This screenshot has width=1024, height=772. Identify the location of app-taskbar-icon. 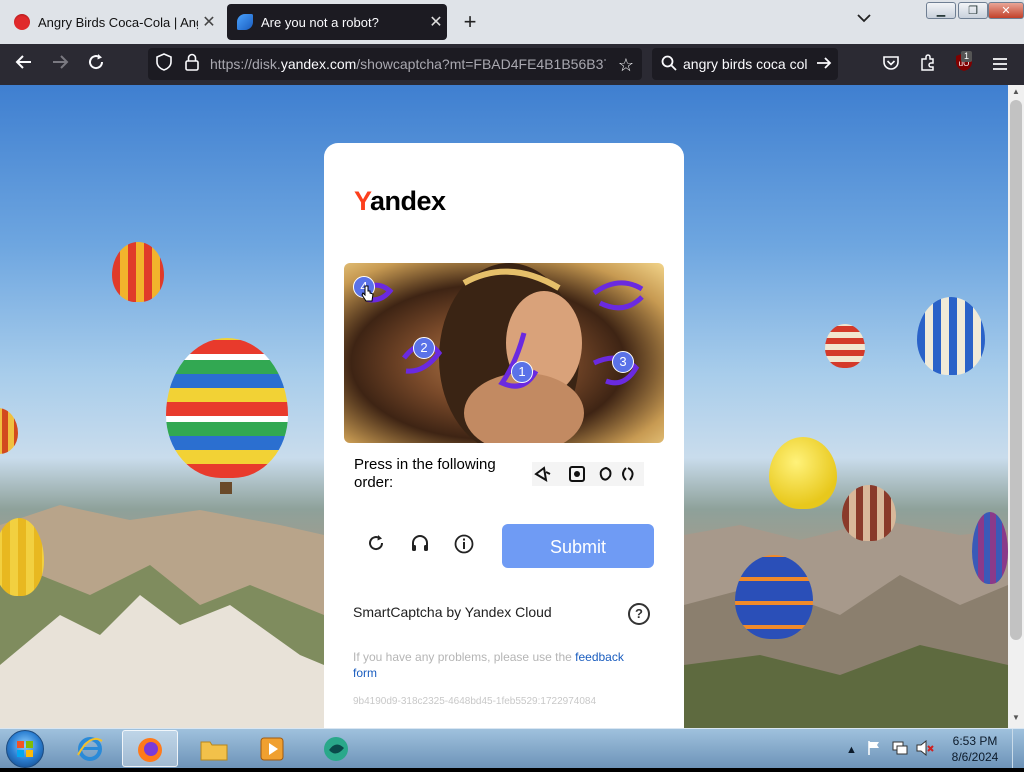
(336, 748).